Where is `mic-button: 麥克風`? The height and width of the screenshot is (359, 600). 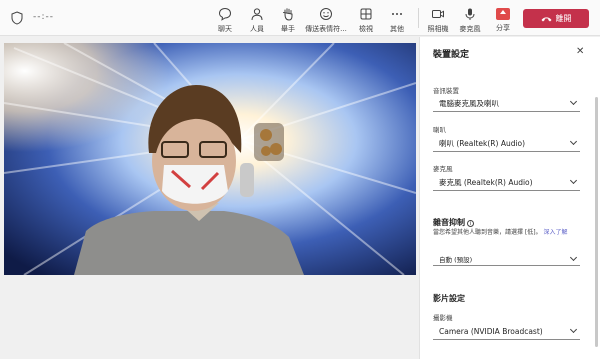
mic-button: 麥克風 is located at coordinates (470, 19).